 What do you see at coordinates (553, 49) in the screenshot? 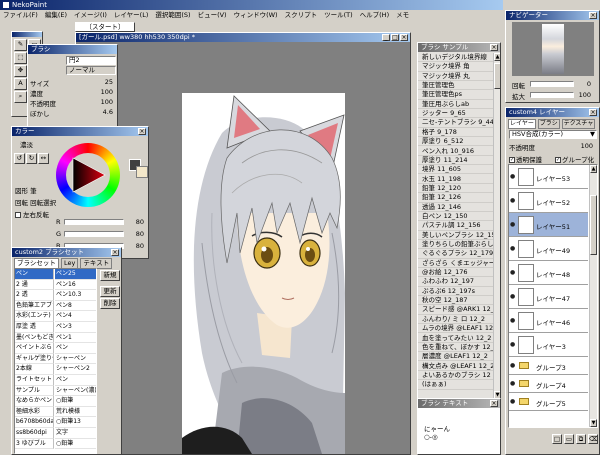
I see `navigator-preview` at bounding box center [553, 49].